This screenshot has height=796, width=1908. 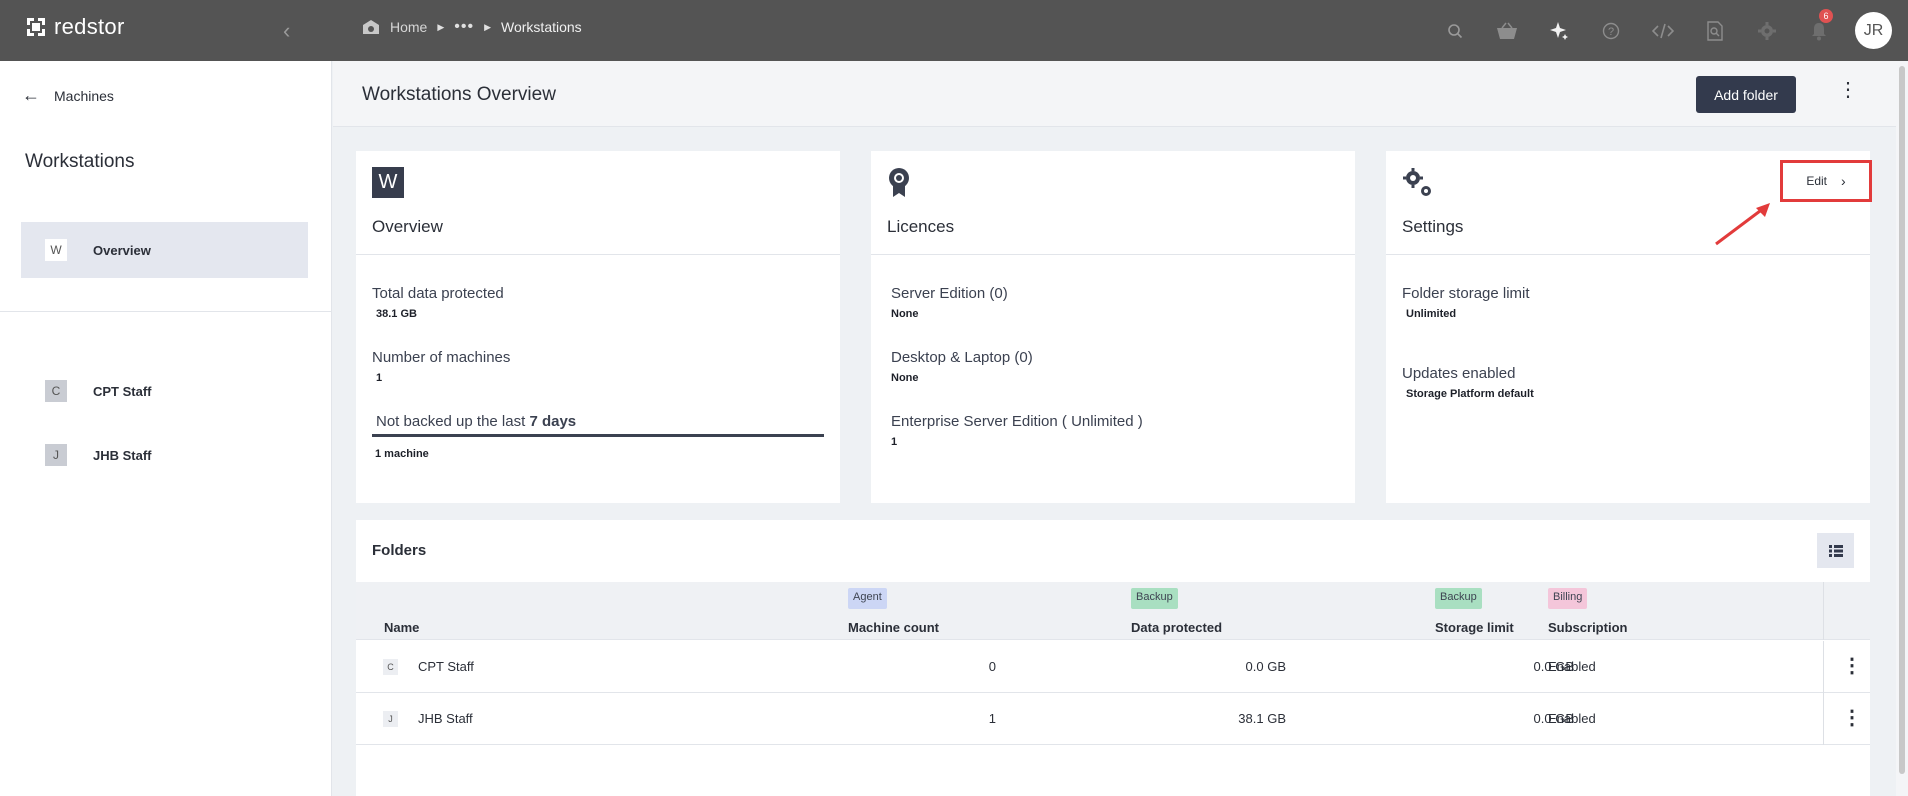 What do you see at coordinates (1176, 627) in the screenshot?
I see `column-header-data-protected: Data protected` at bounding box center [1176, 627].